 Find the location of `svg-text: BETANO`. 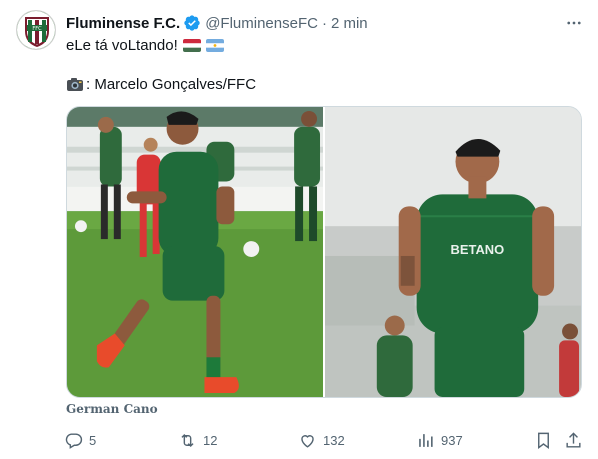

svg-text: BETANO is located at coordinates (478, 249).